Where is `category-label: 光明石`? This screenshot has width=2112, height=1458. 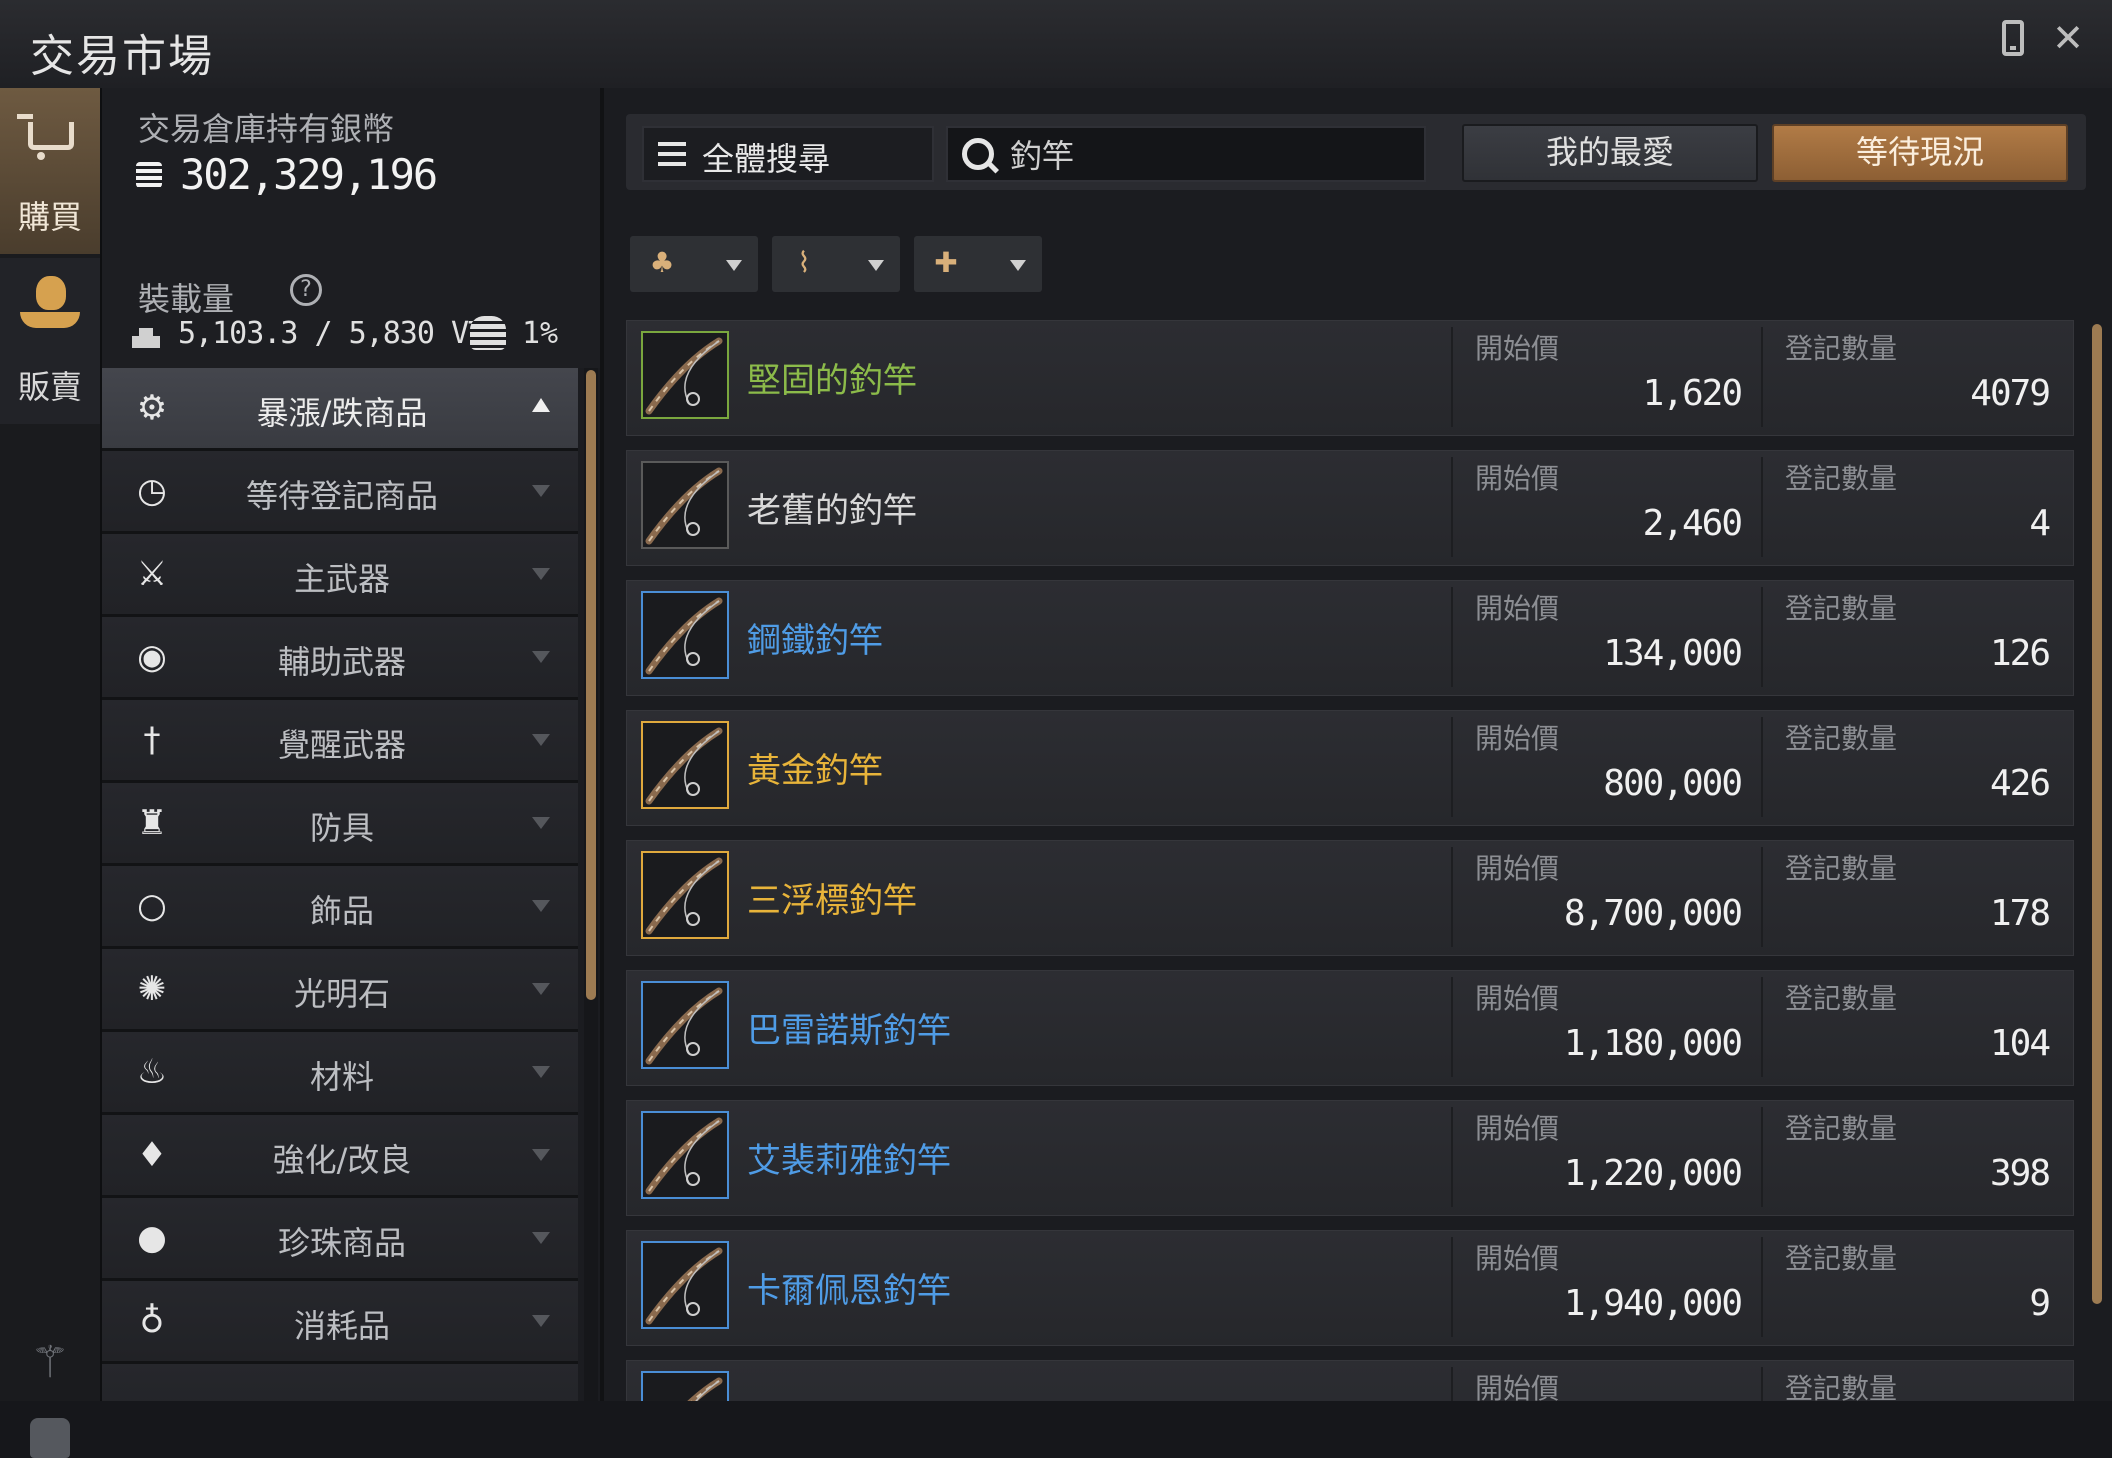 category-label: 光明石 is located at coordinates (341, 994).